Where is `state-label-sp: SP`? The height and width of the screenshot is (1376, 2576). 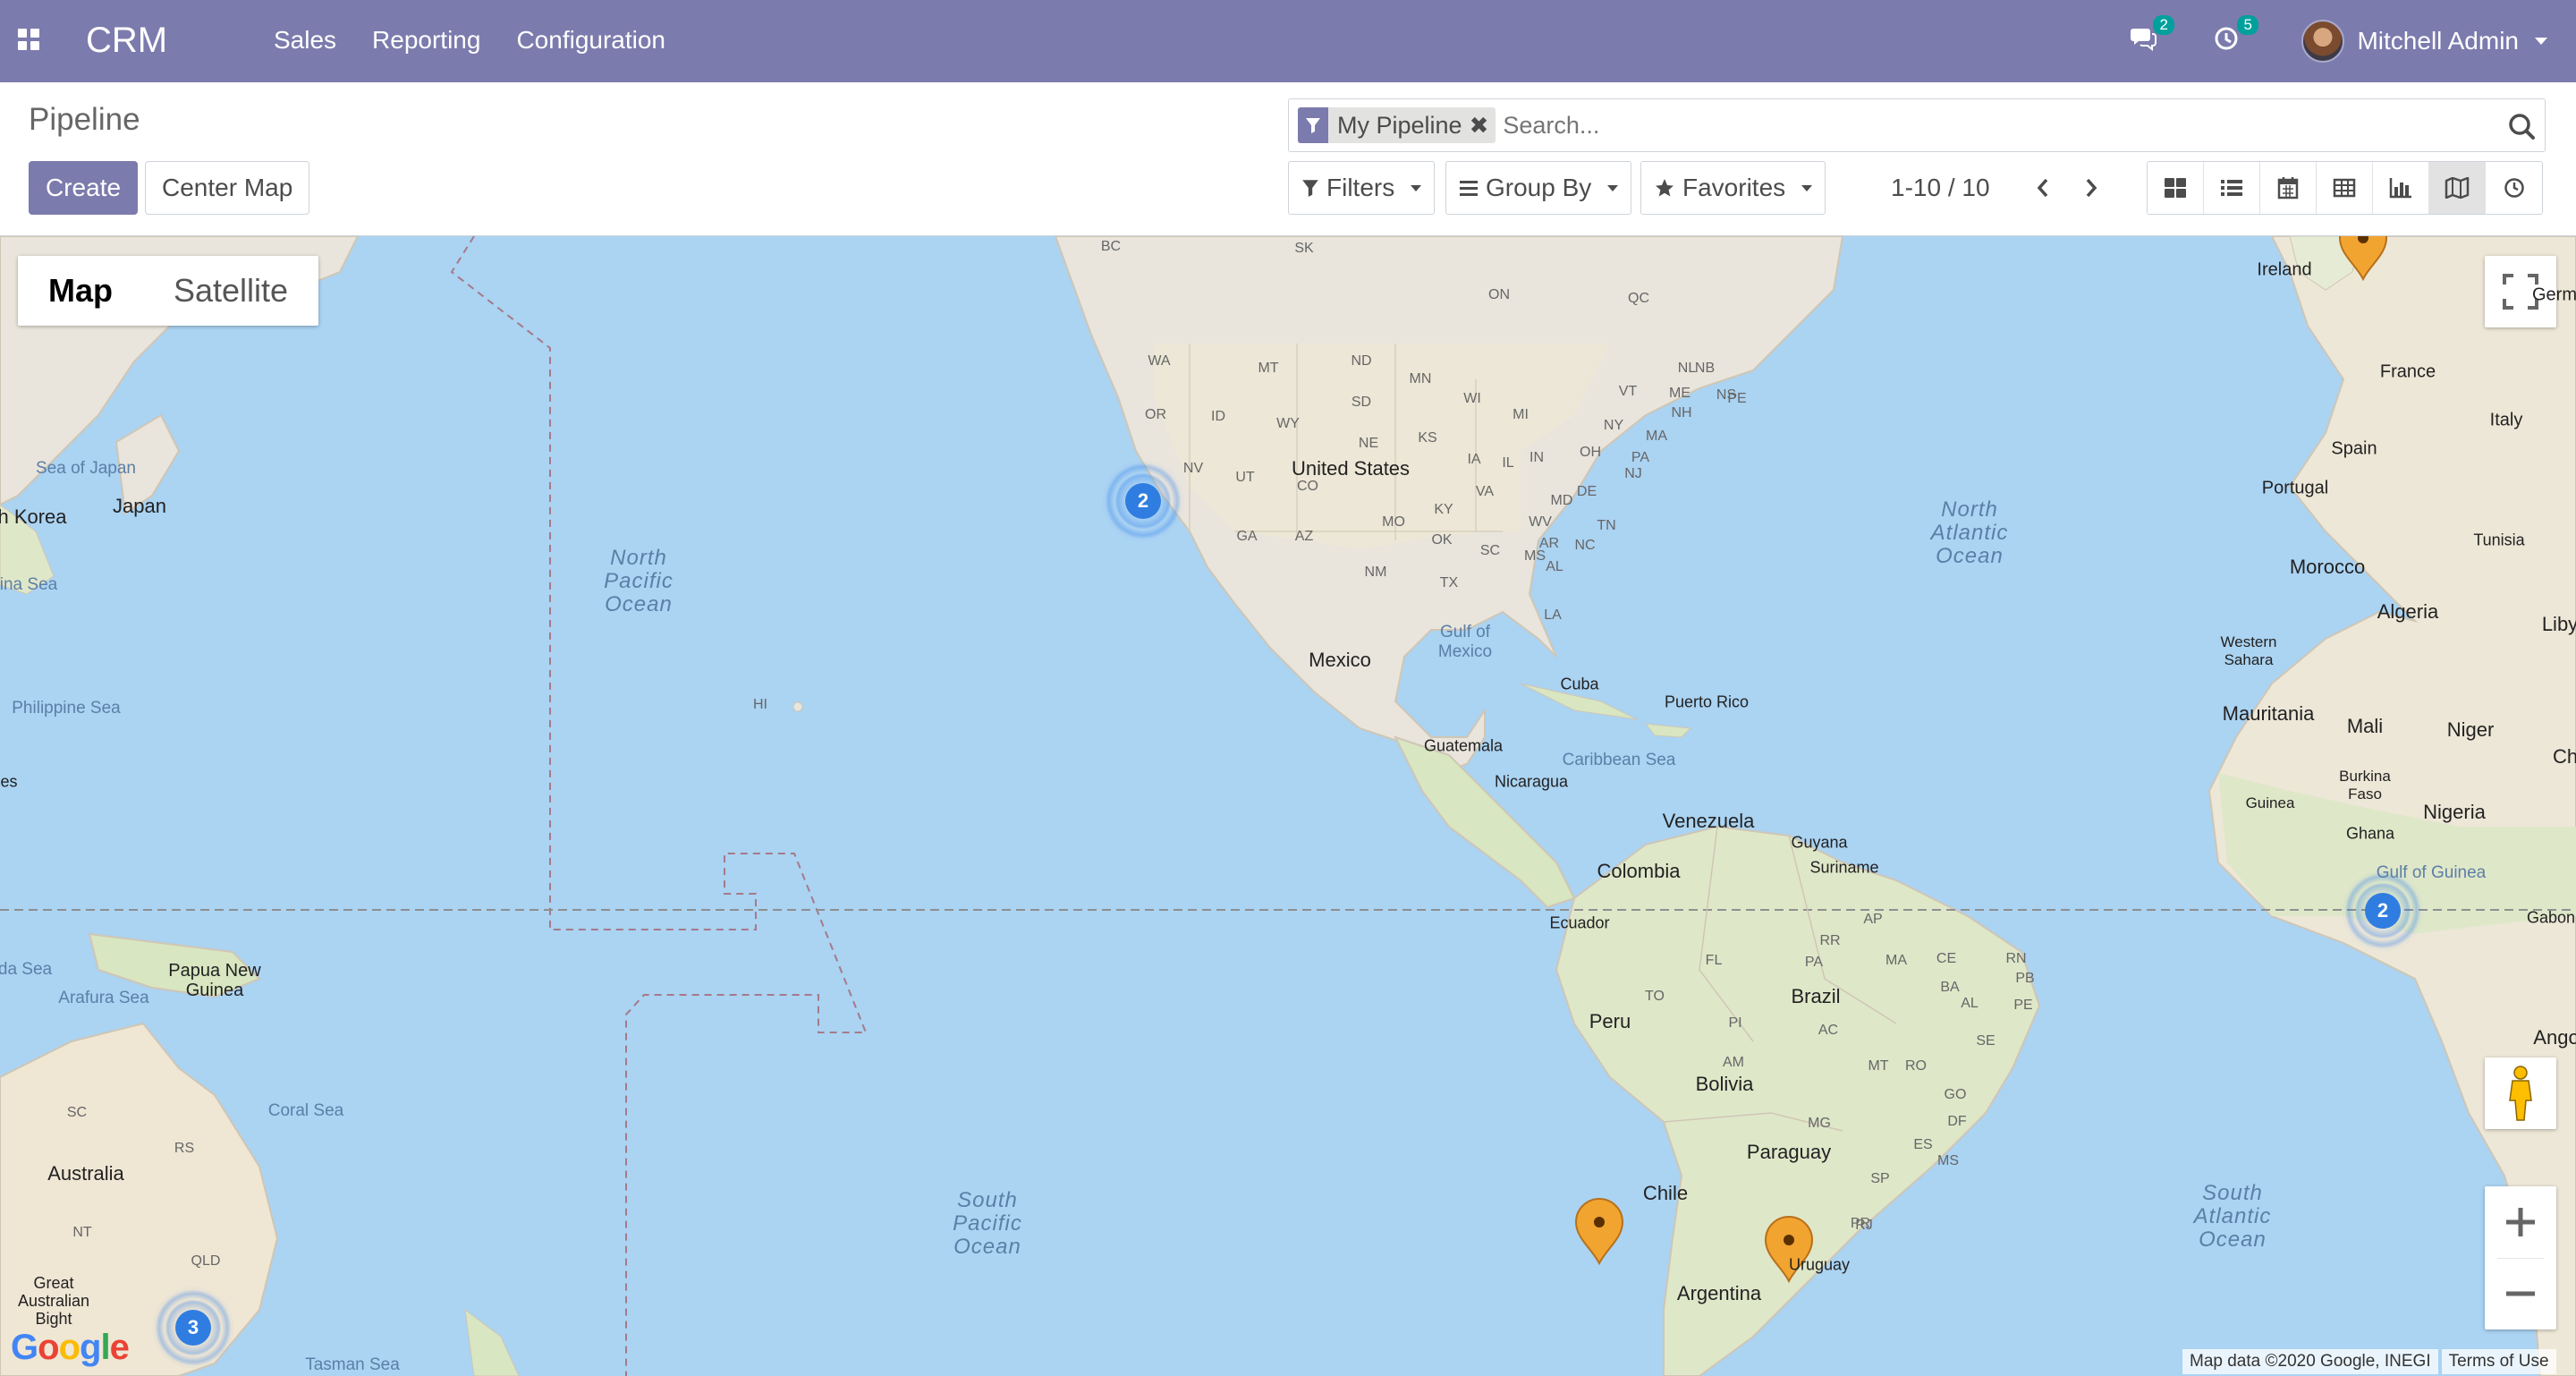
state-label-sp: SP is located at coordinates (1880, 1179).